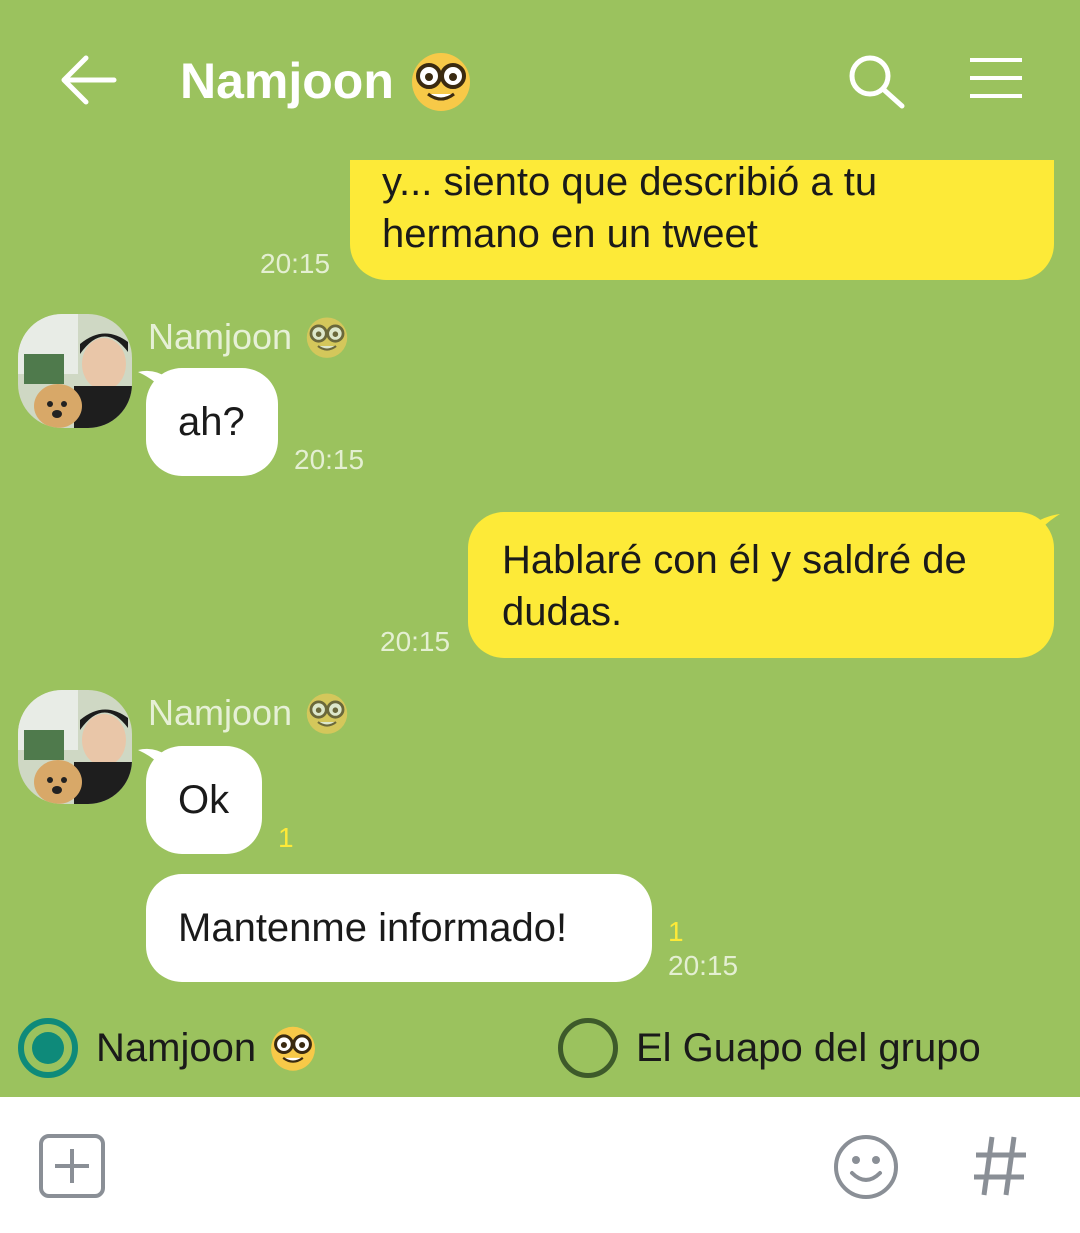 Image resolution: width=1080 pixels, height=1233 pixels. I want to click on chat-header: Namjoon, so click(540, 80).